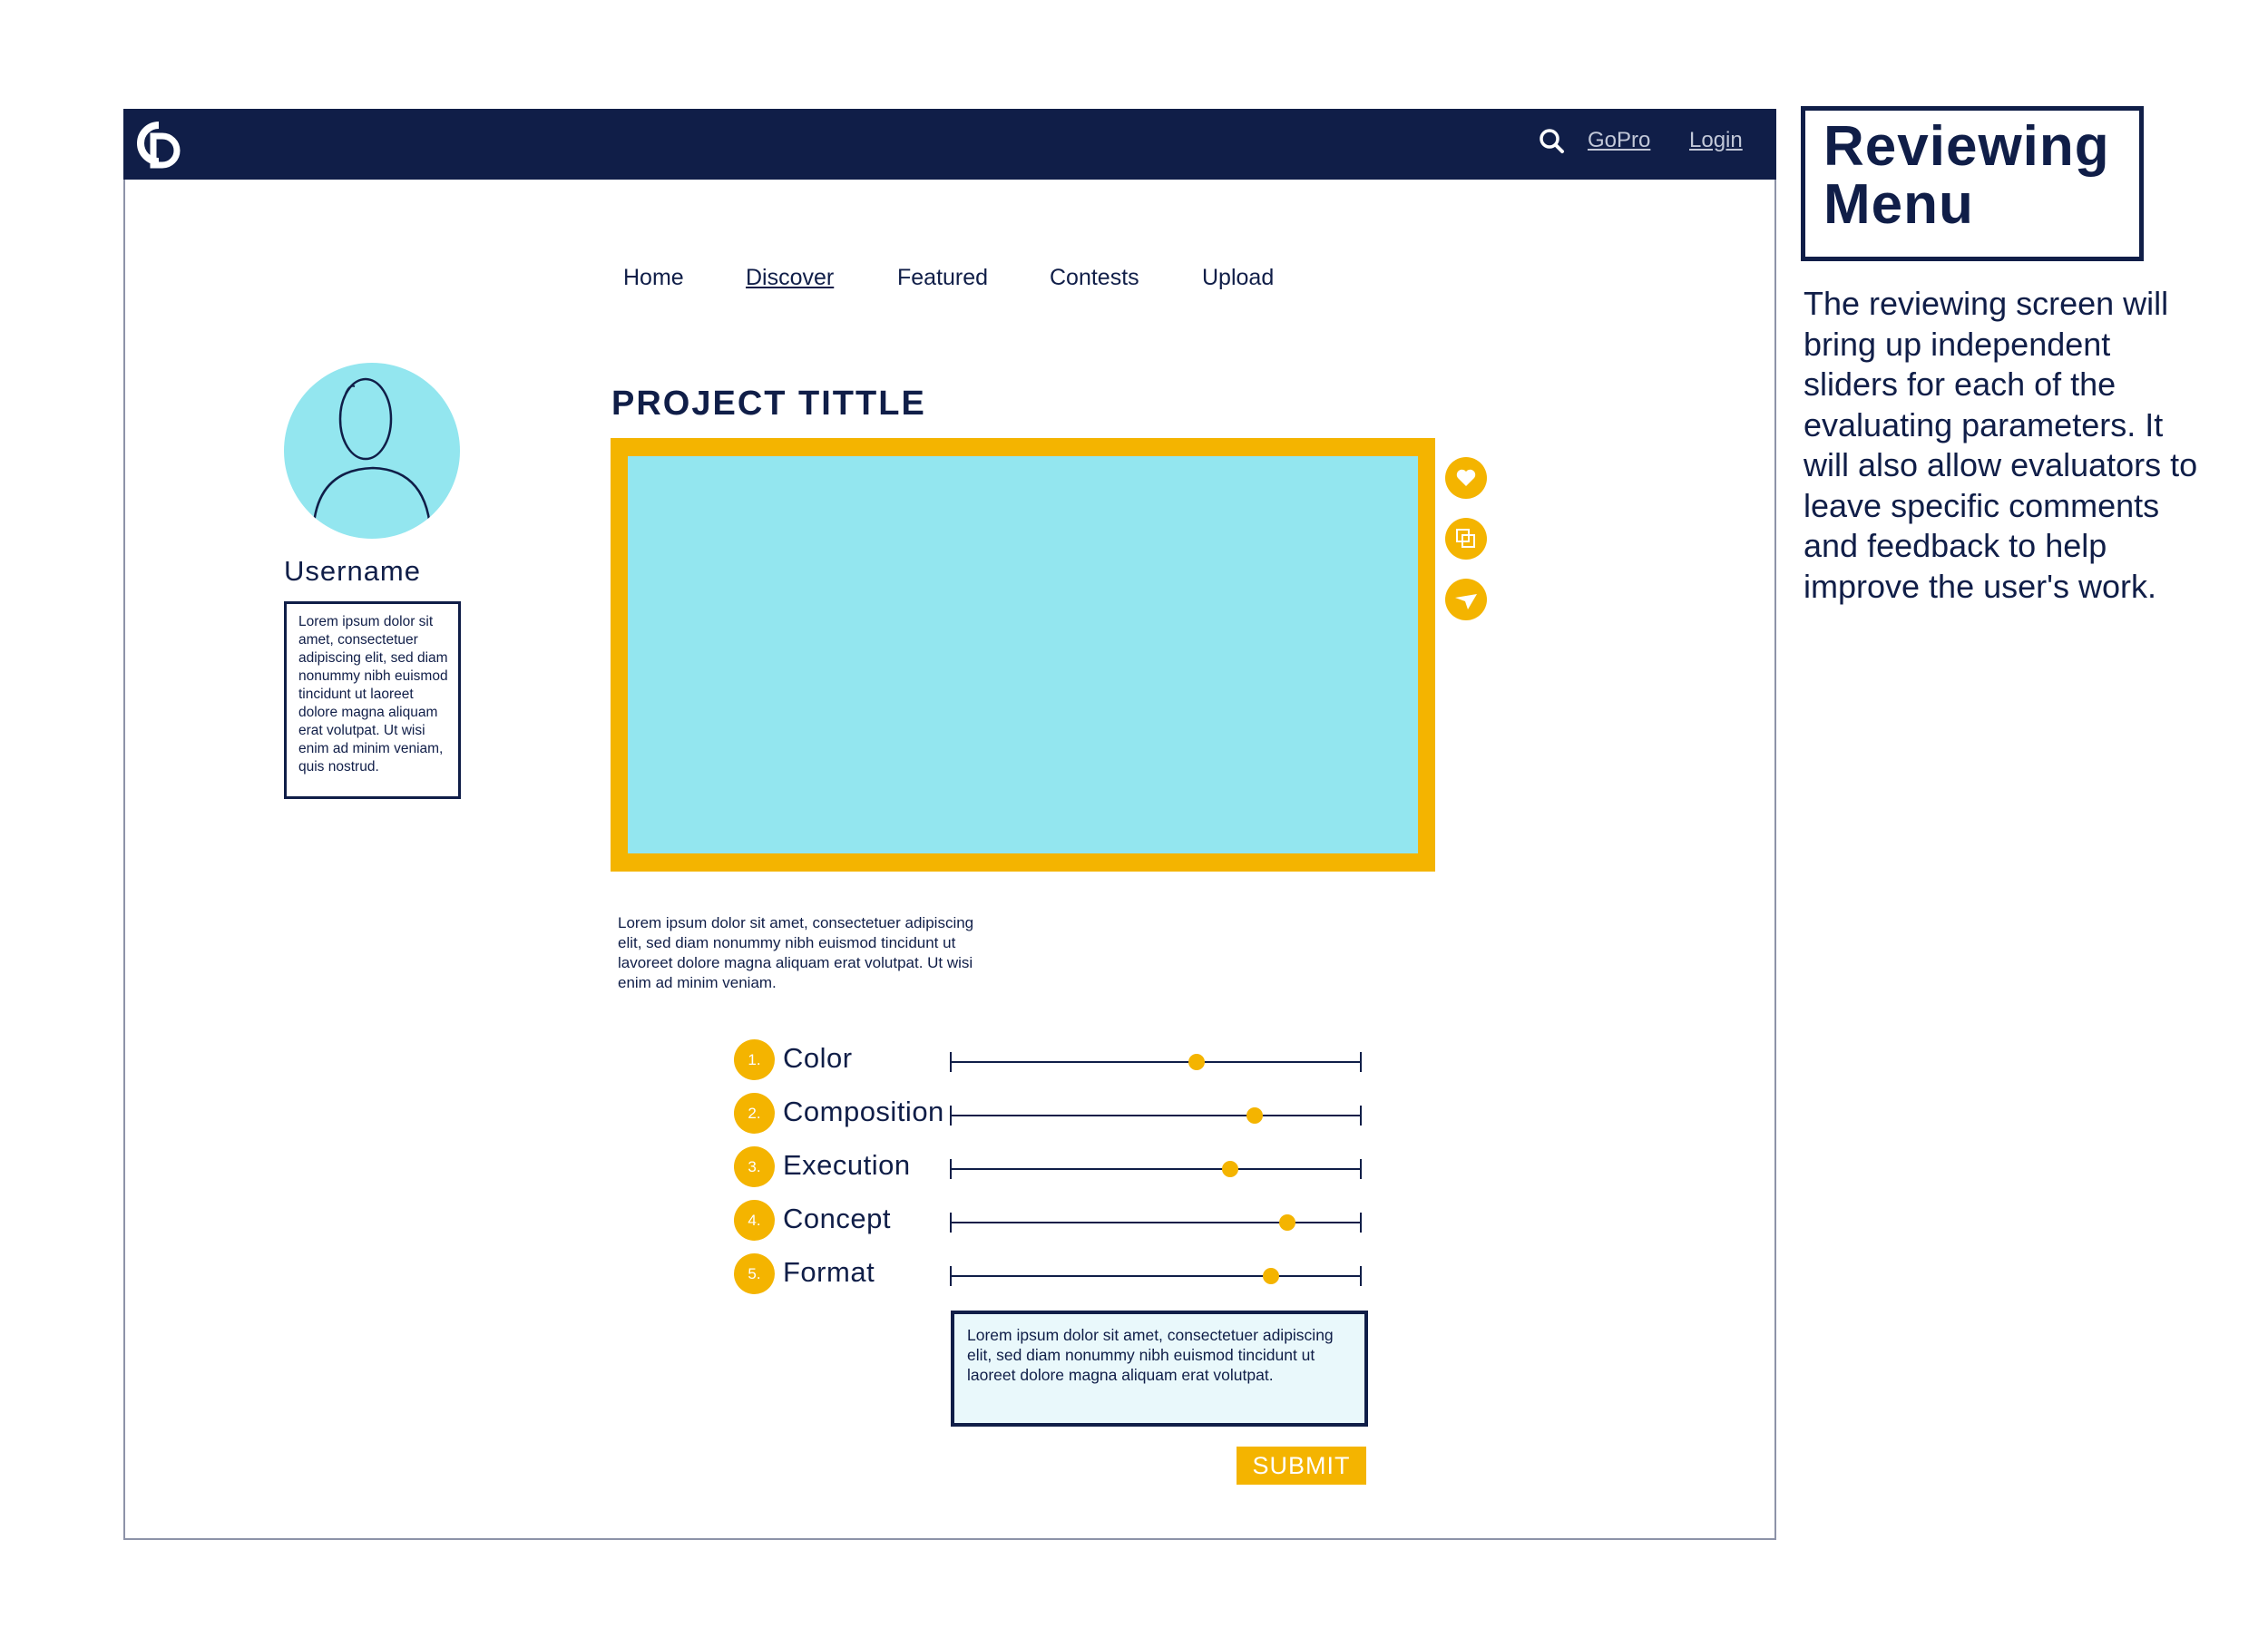 Image resolution: width=2268 pixels, height=1647 pixels. Describe the element at coordinates (1095, 278) in the screenshot. I see `nav-contests: Contests` at that location.